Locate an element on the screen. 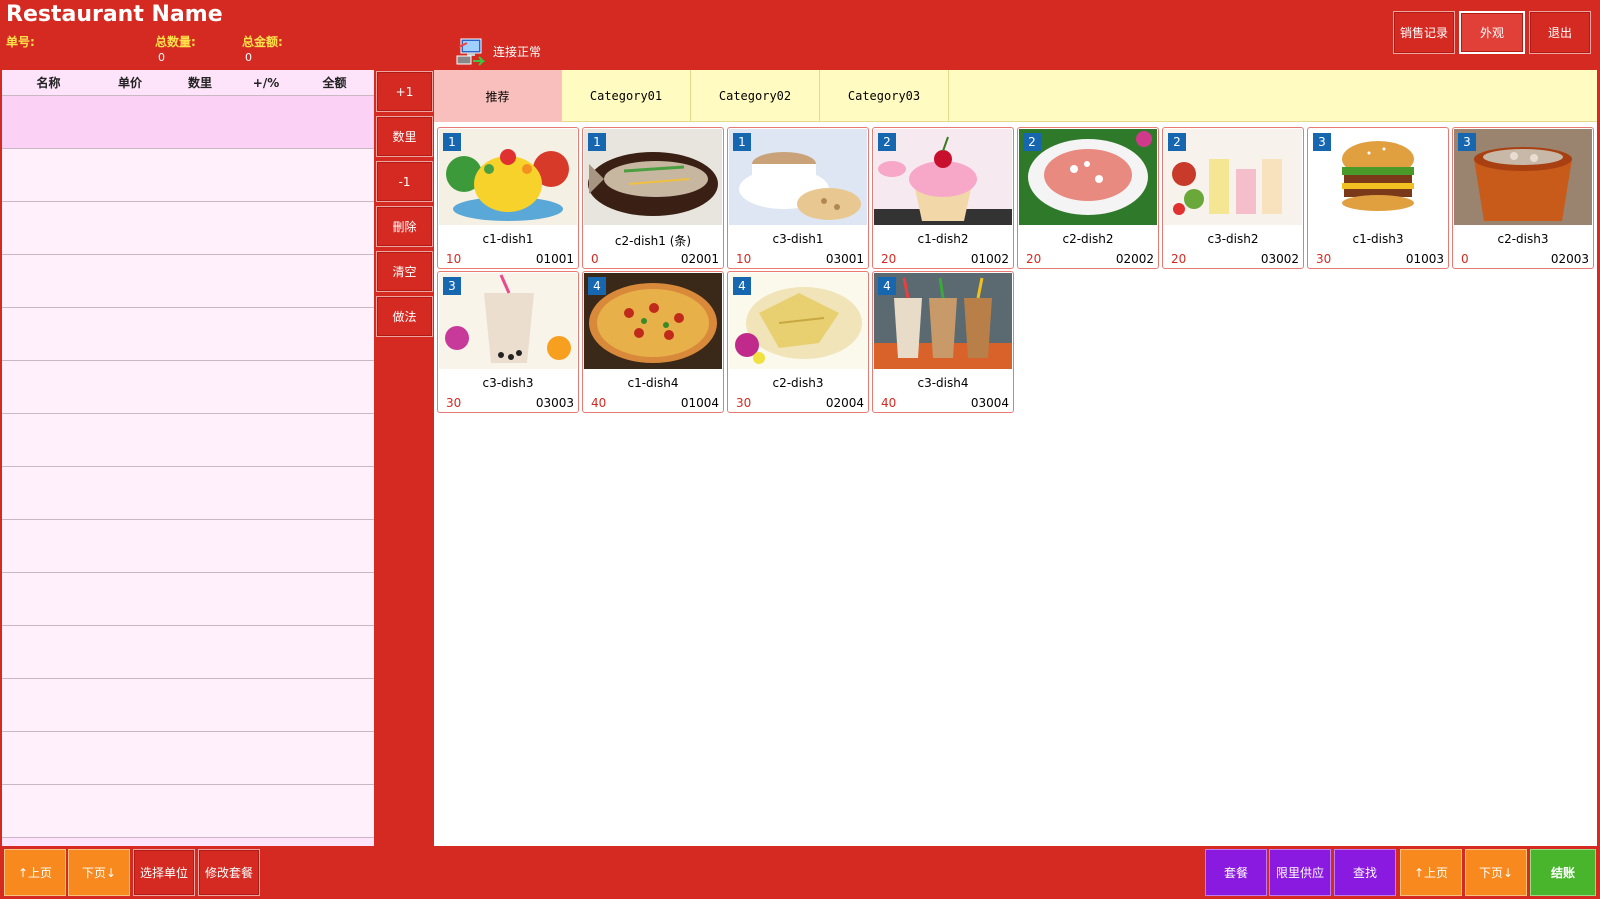 The height and width of the screenshot is (899, 1600). sales-record-button: 销售记录 is located at coordinates (1424, 32).